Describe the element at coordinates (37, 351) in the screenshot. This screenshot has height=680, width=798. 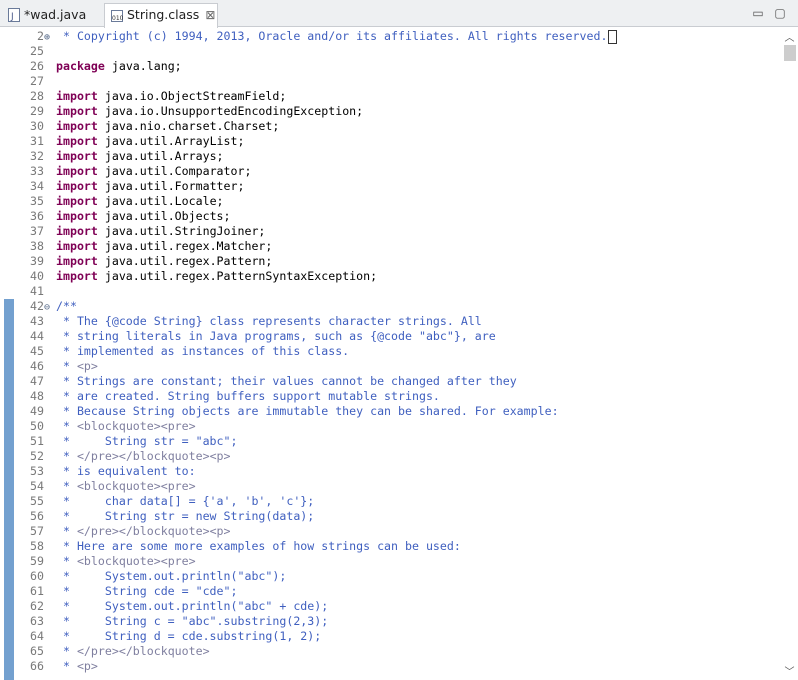
I see `line-number: 45` at that location.